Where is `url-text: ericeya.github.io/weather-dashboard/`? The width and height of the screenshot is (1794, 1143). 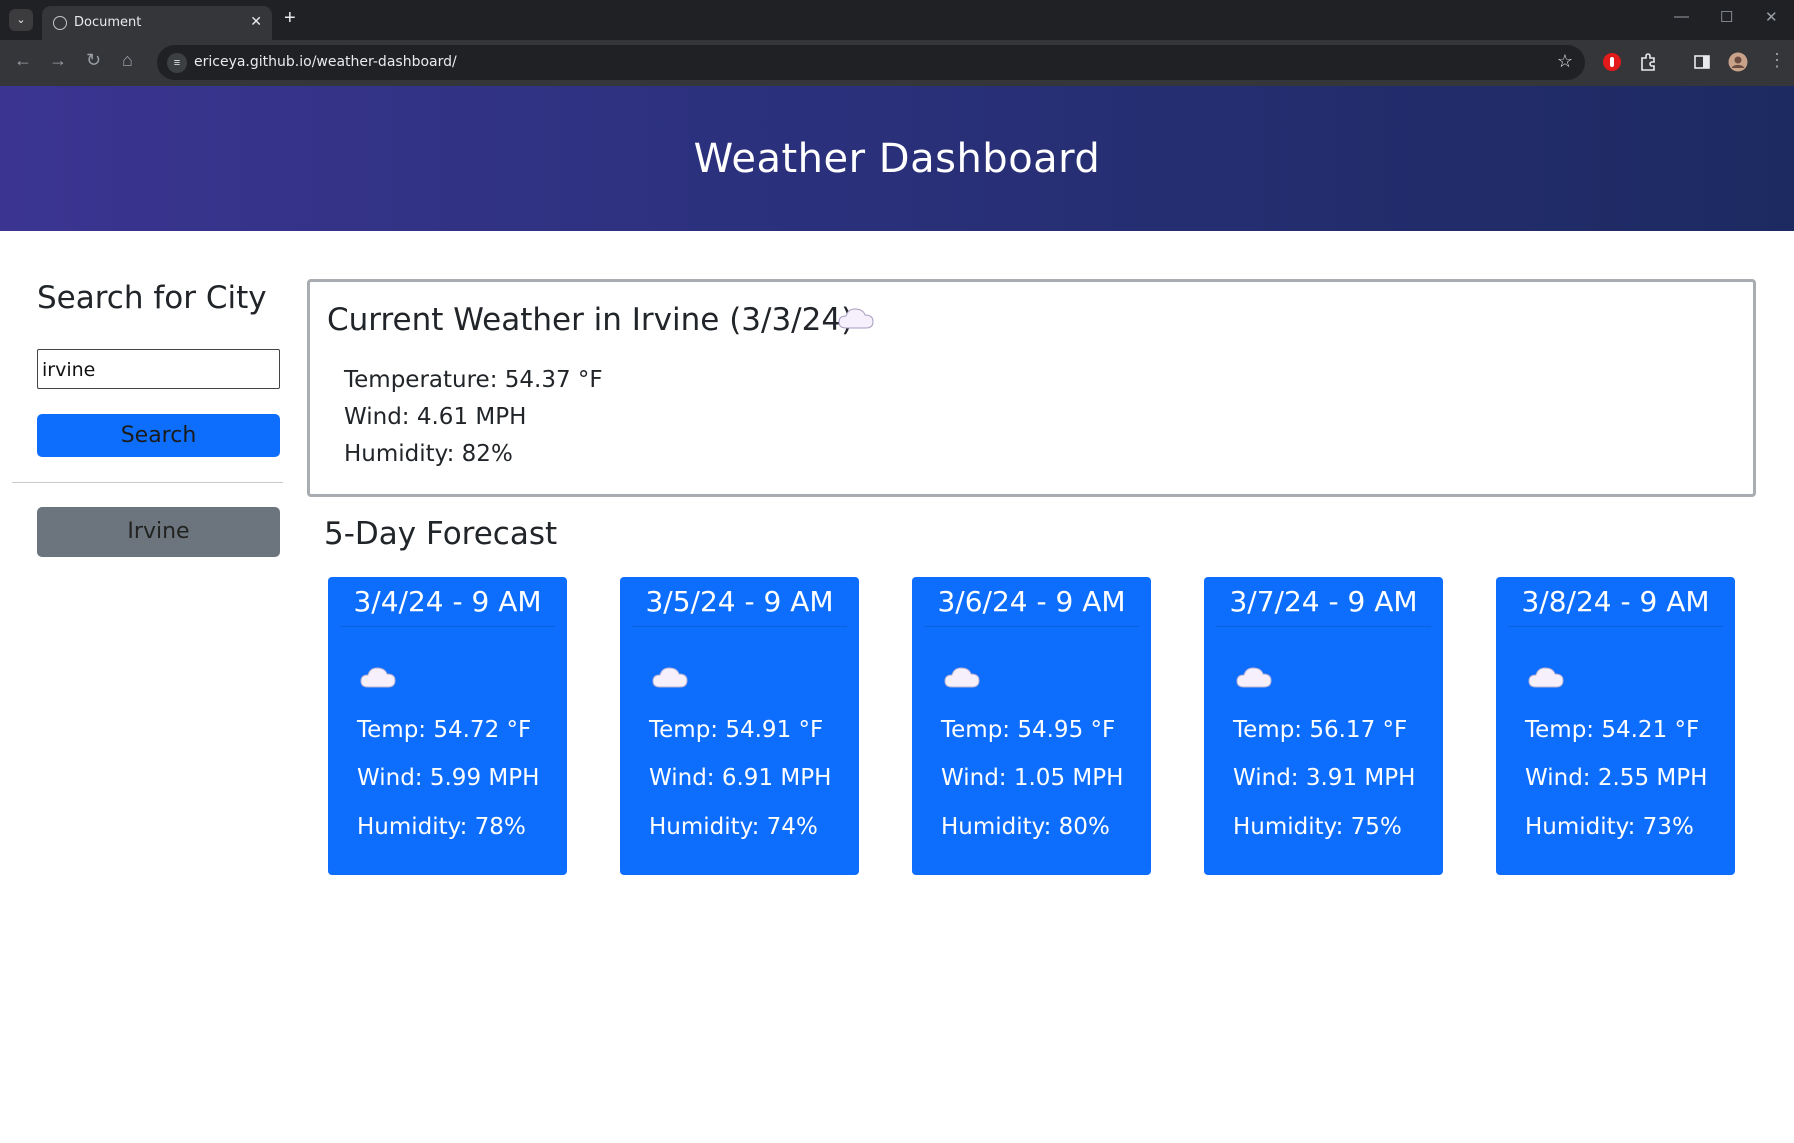
url-text: ericeya.github.io/weather-dashboard/ is located at coordinates (325, 62).